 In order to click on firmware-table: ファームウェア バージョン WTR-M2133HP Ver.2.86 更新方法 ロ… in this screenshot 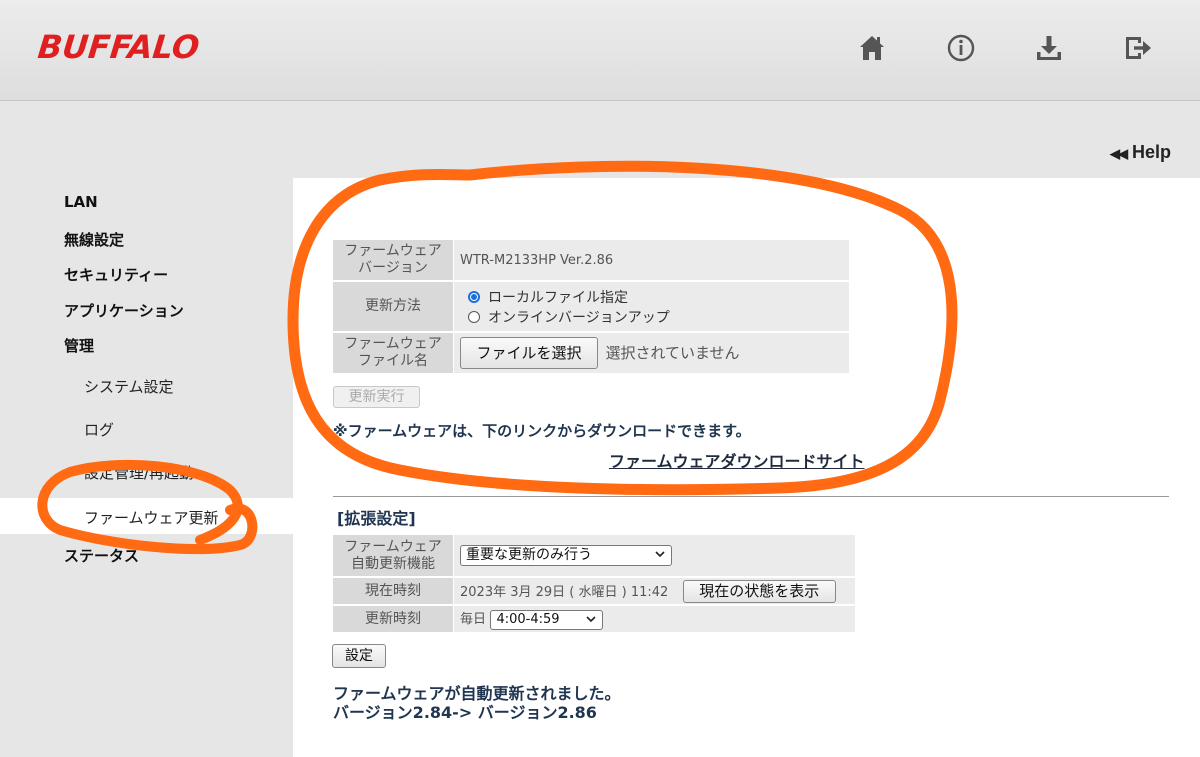, I will do `click(591, 307)`.